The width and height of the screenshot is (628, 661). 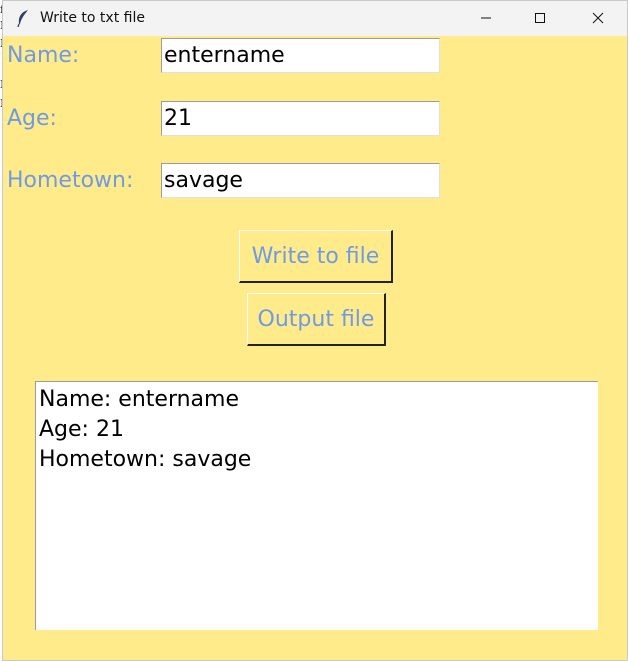 I want to click on name-label: Name:, so click(x=43, y=55).